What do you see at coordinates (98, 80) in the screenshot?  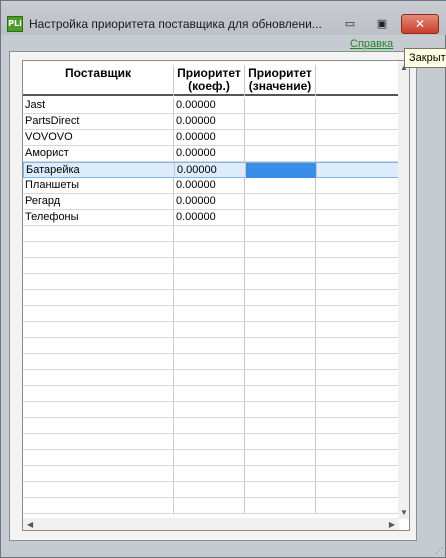 I see `column-header-supplier: Поставщик` at bounding box center [98, 80].